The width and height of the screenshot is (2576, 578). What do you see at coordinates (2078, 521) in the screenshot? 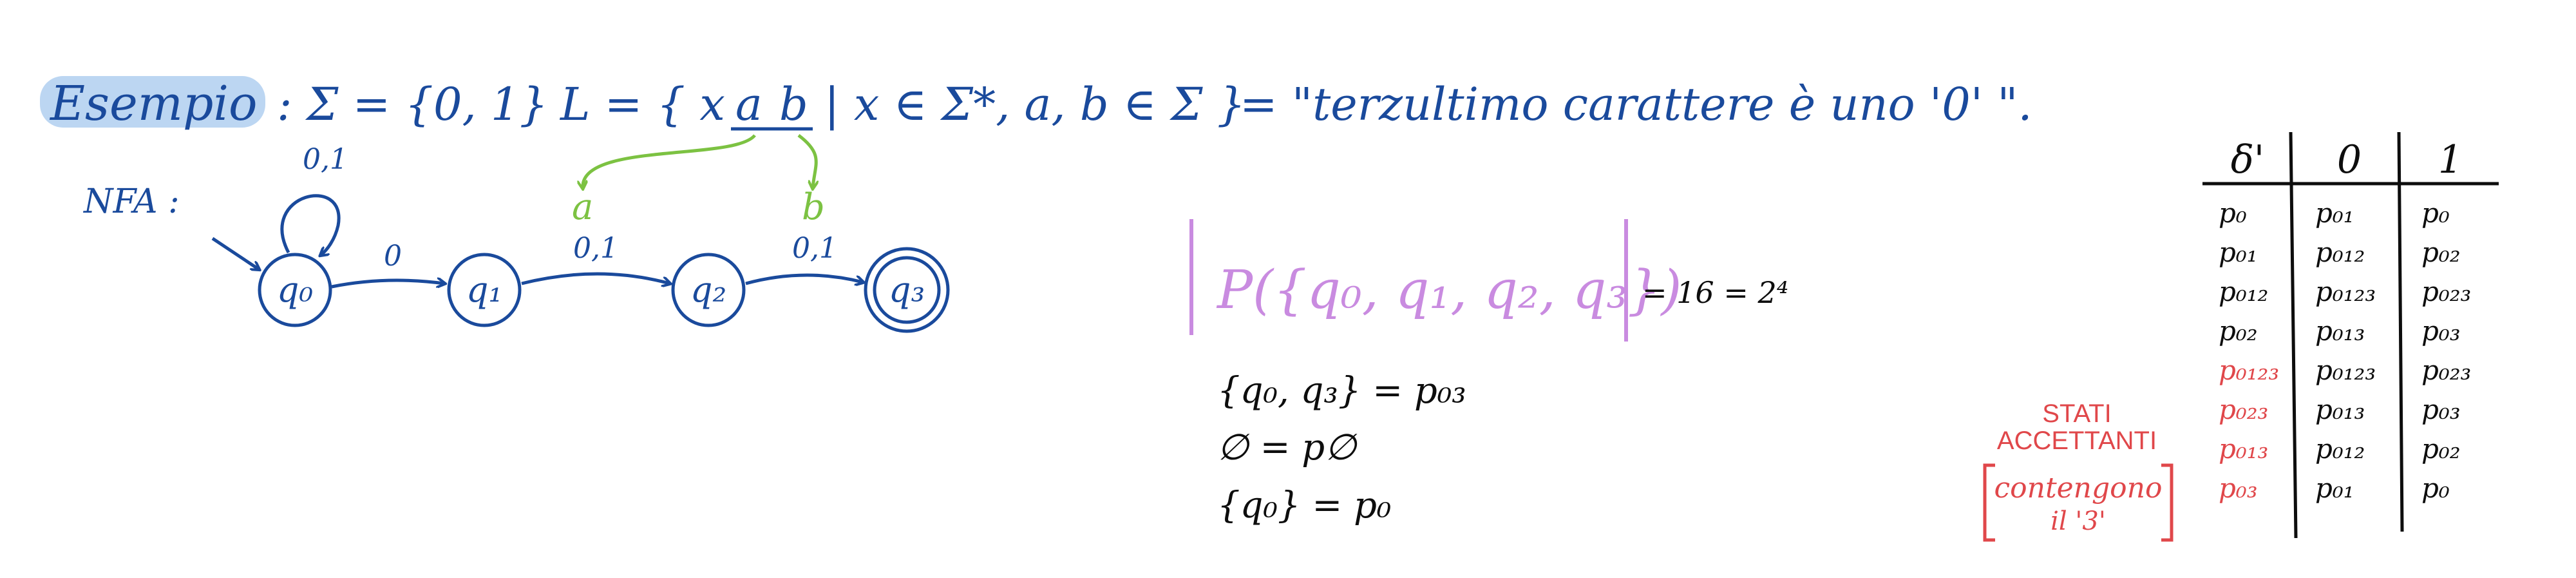
I see `accepting-body-2: il '3'` at bounding box center [2078, 521].